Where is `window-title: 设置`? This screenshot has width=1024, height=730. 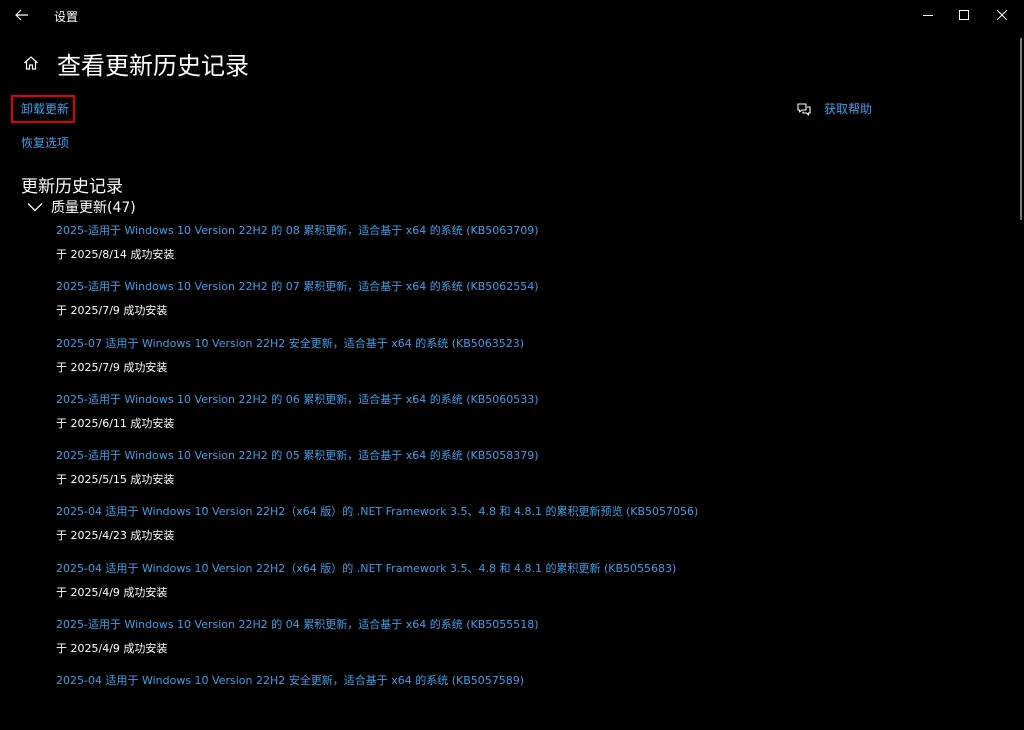 window-title: 设置 is located at coordinates (66, 17).